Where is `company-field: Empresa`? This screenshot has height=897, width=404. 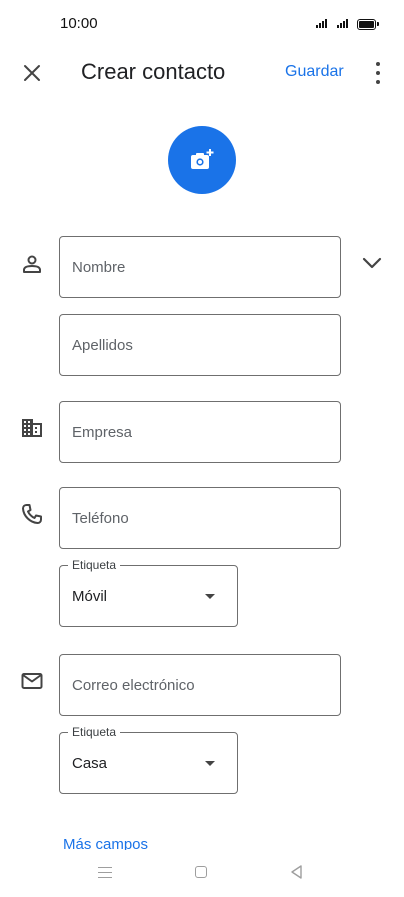 company-field: Empresa is located at coordinates (200, 432).